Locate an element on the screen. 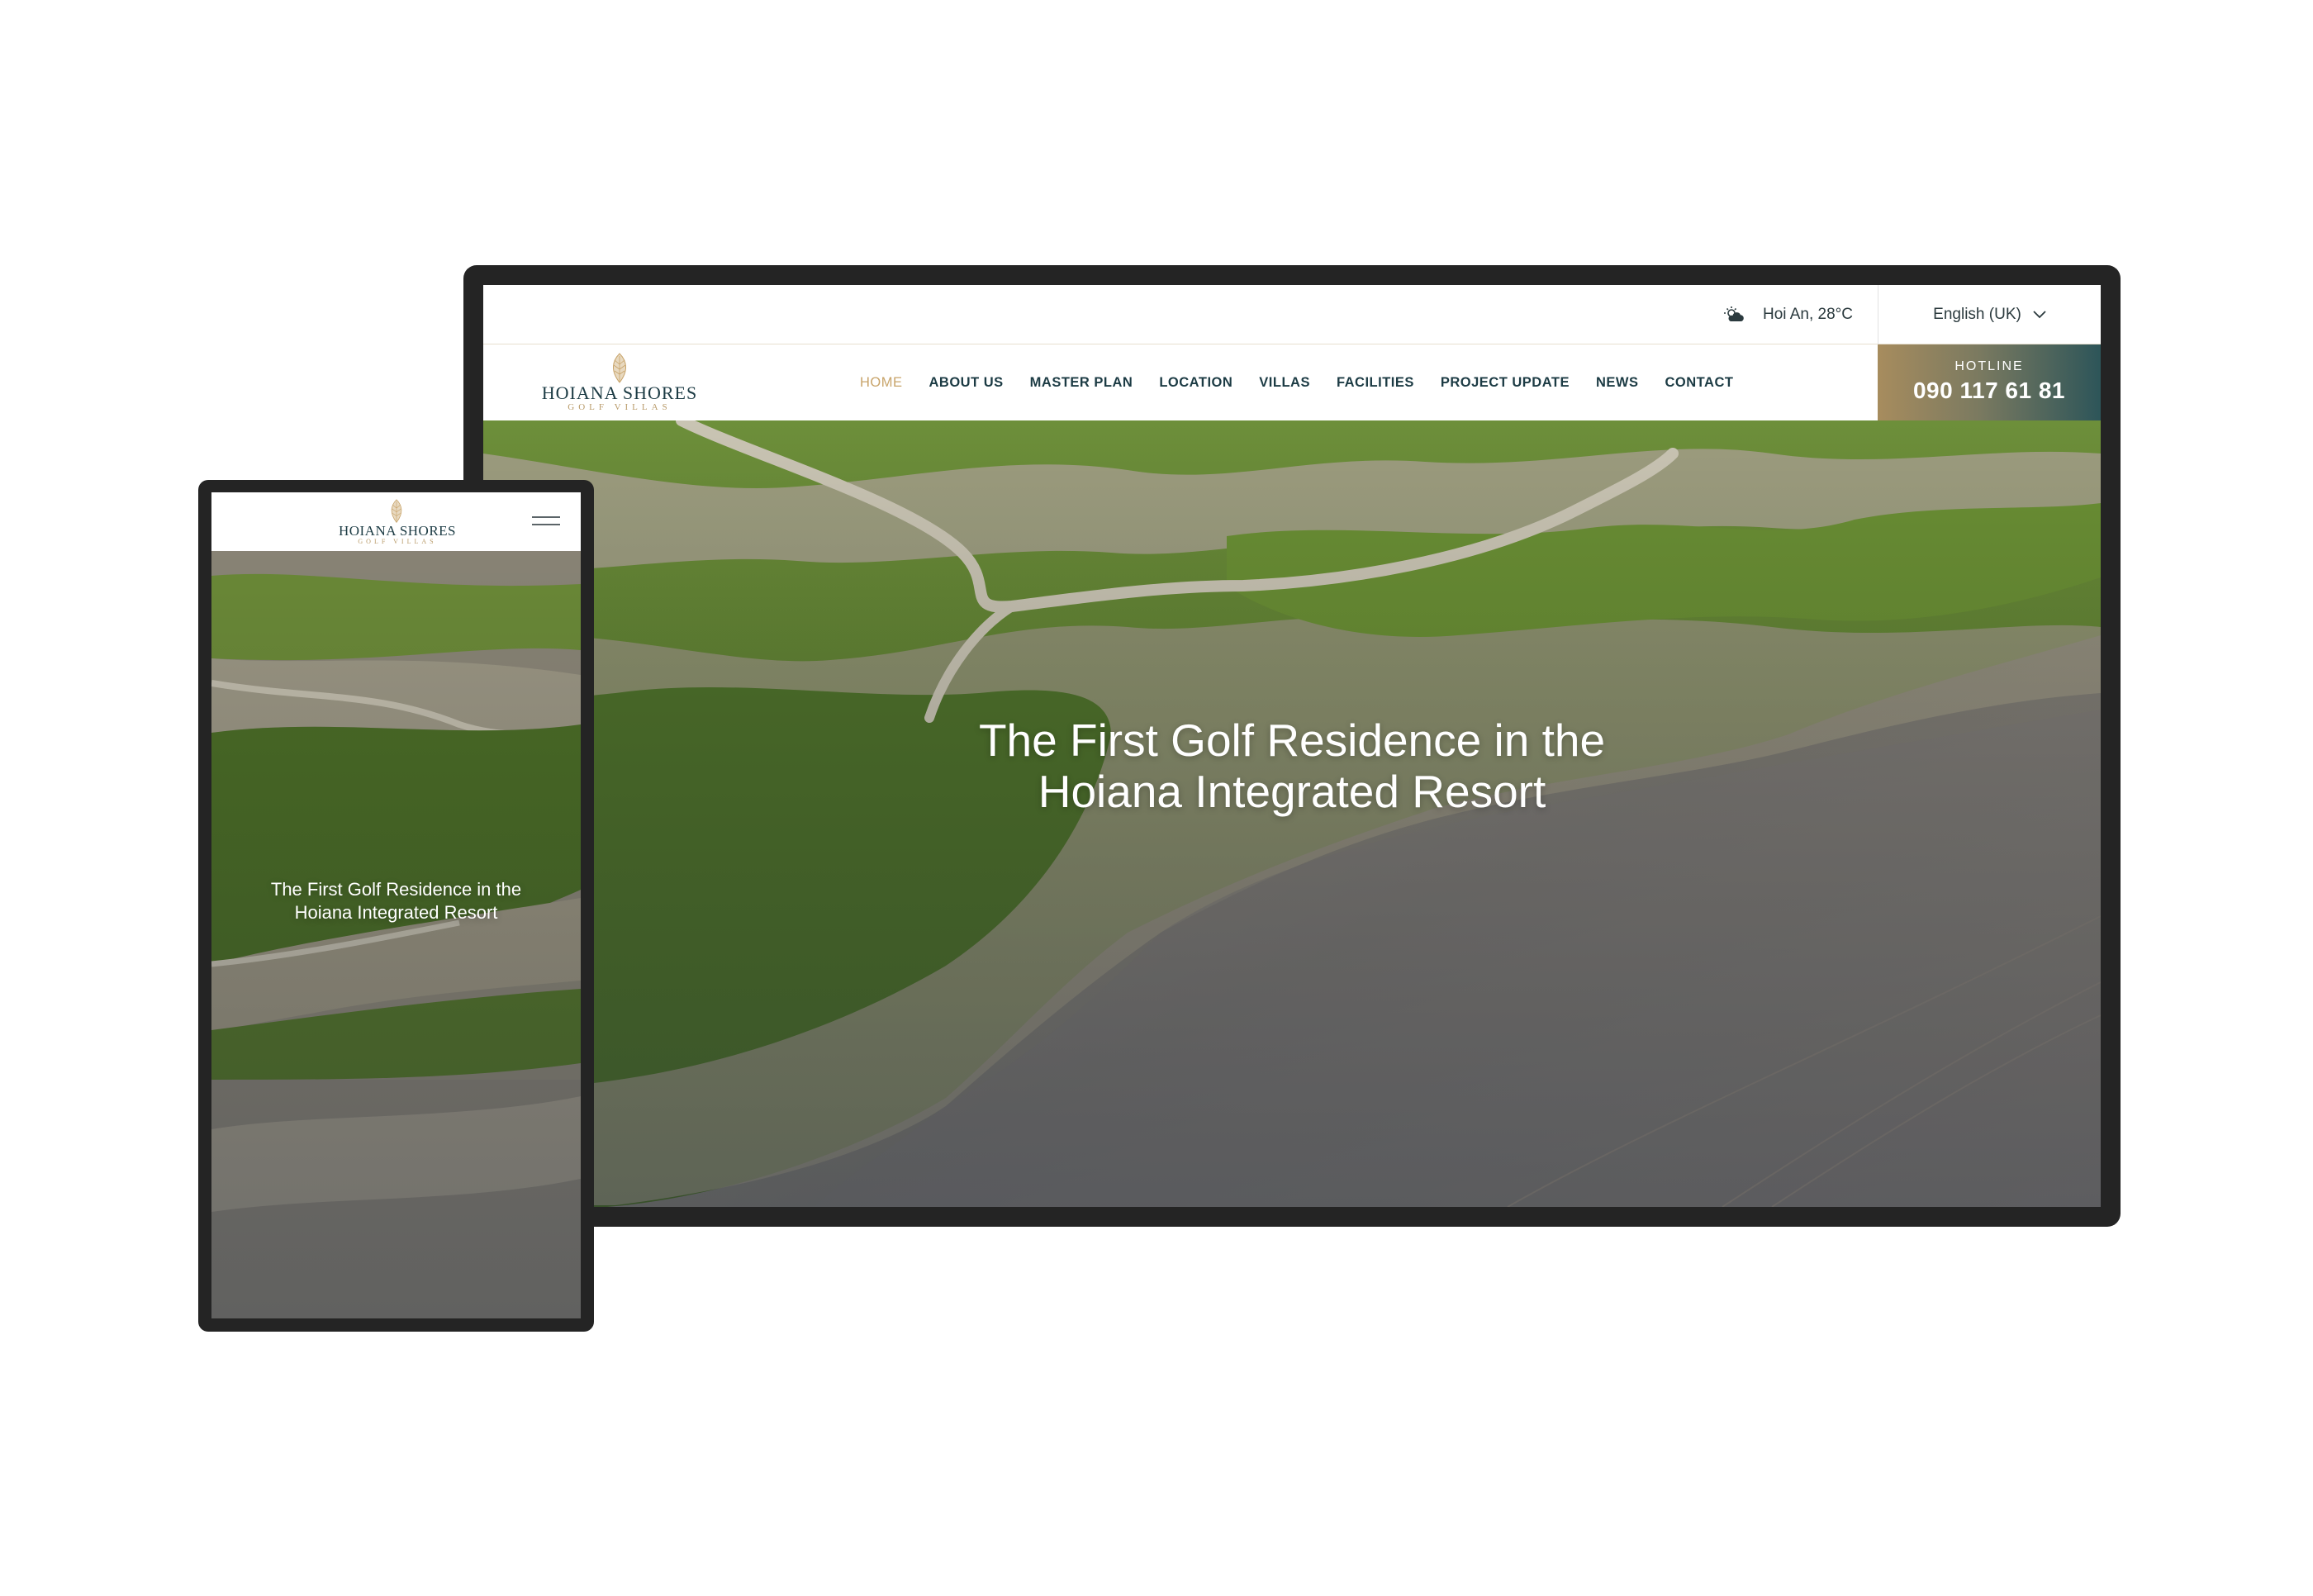 The height and width of the screenshot is (1596, 2313). hero-title-line1: The First Golf Residence in the is located at coordinates (1292, 740).